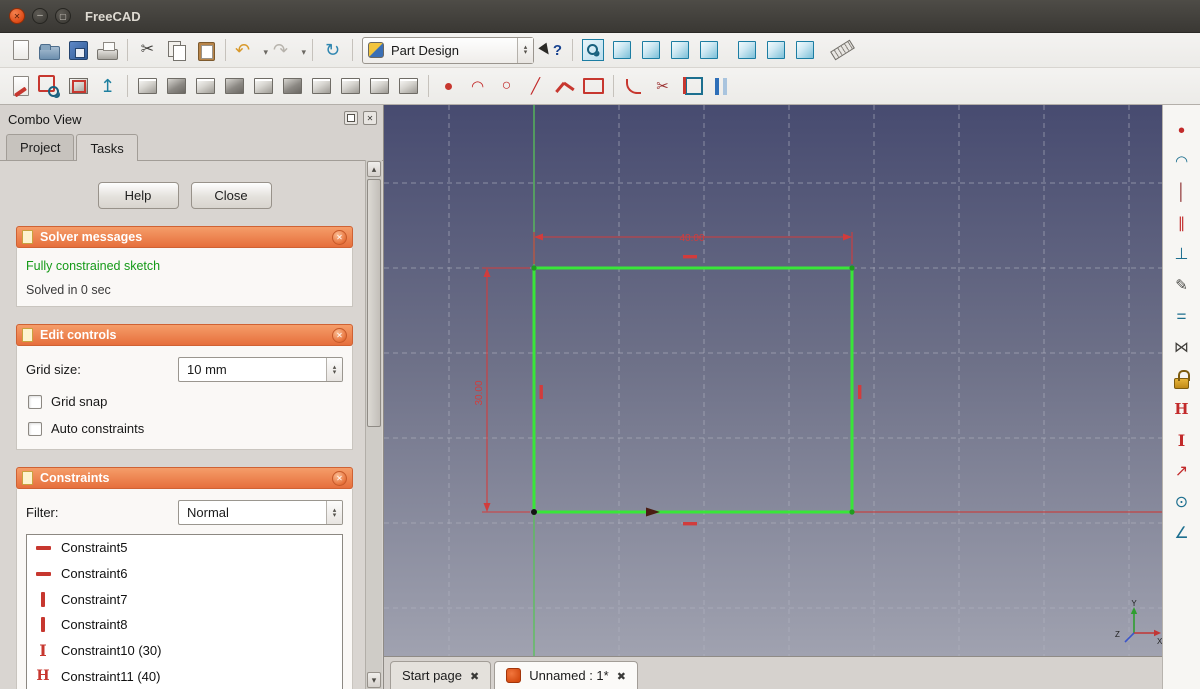 The width and height of the screenshot is (1200, 689). I want to click on external-geometry-icon, so click(691, 86).